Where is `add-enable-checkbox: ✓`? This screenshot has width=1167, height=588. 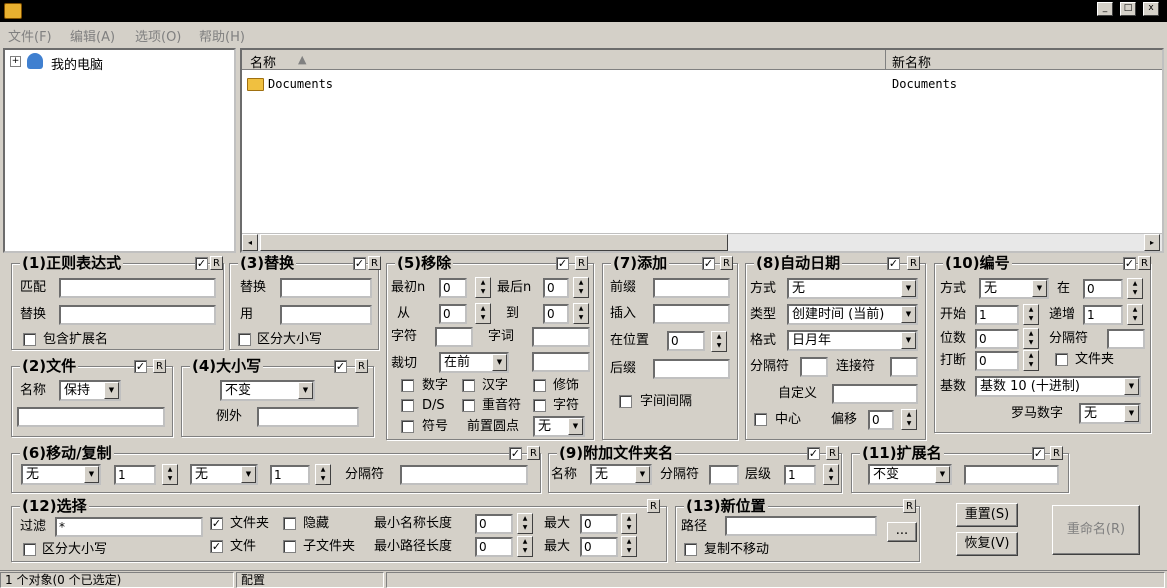
add-enable-checkbox: ✓ is located at coordinates (708, 263).